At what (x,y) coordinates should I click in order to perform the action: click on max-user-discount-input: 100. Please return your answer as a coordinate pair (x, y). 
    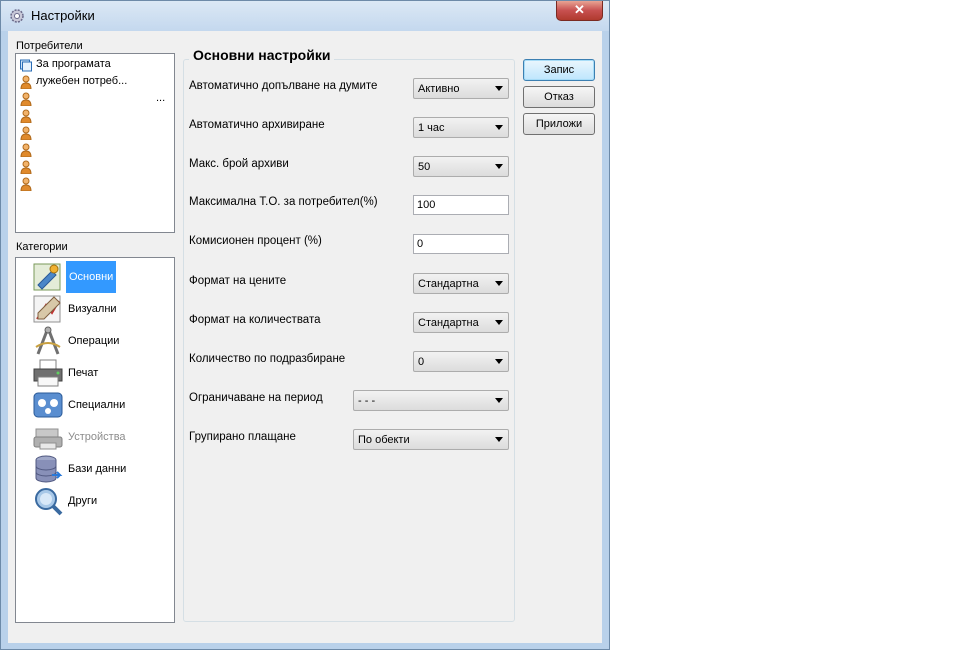
    Looking at the image, I should click on (461, 205).